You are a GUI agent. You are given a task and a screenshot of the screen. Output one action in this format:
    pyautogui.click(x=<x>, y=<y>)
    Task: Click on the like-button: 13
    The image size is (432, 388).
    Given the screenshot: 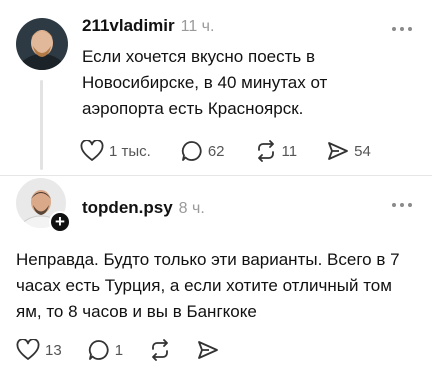 What is the action you would take?
    pyautogui.click(x=39, y=350)
    